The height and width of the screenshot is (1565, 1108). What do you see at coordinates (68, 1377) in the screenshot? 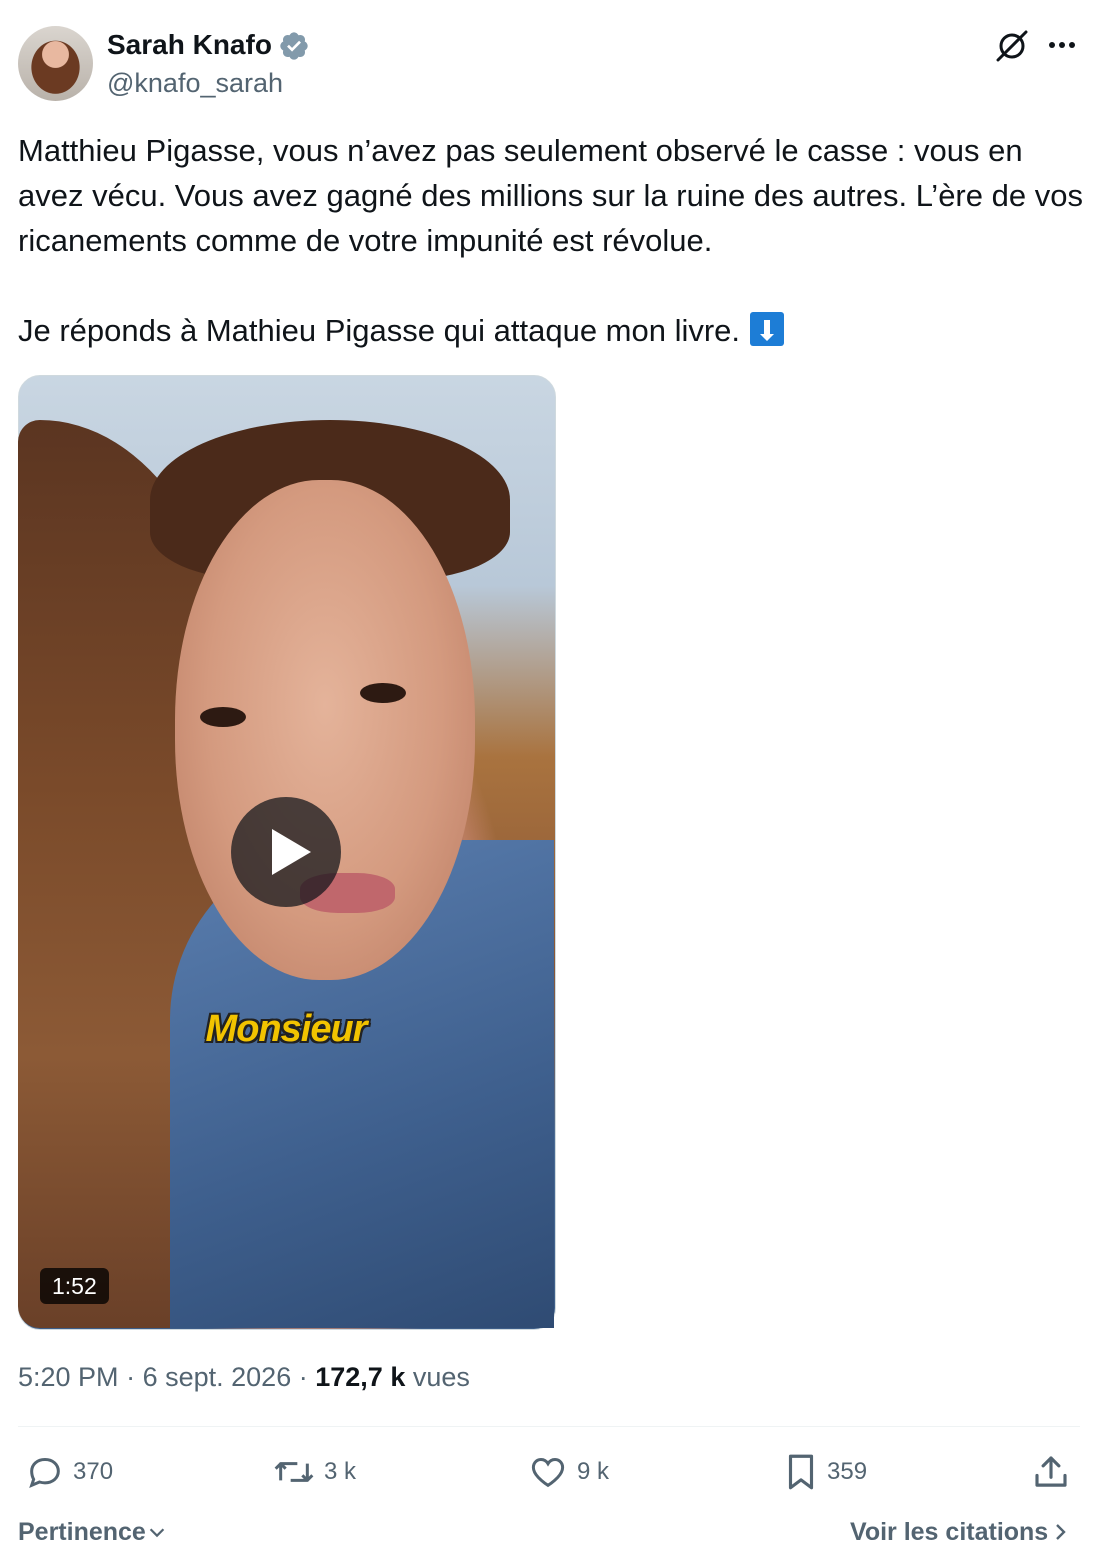
I see `tweet-time: 5:20 PM` at bounding box center [68, 1377].